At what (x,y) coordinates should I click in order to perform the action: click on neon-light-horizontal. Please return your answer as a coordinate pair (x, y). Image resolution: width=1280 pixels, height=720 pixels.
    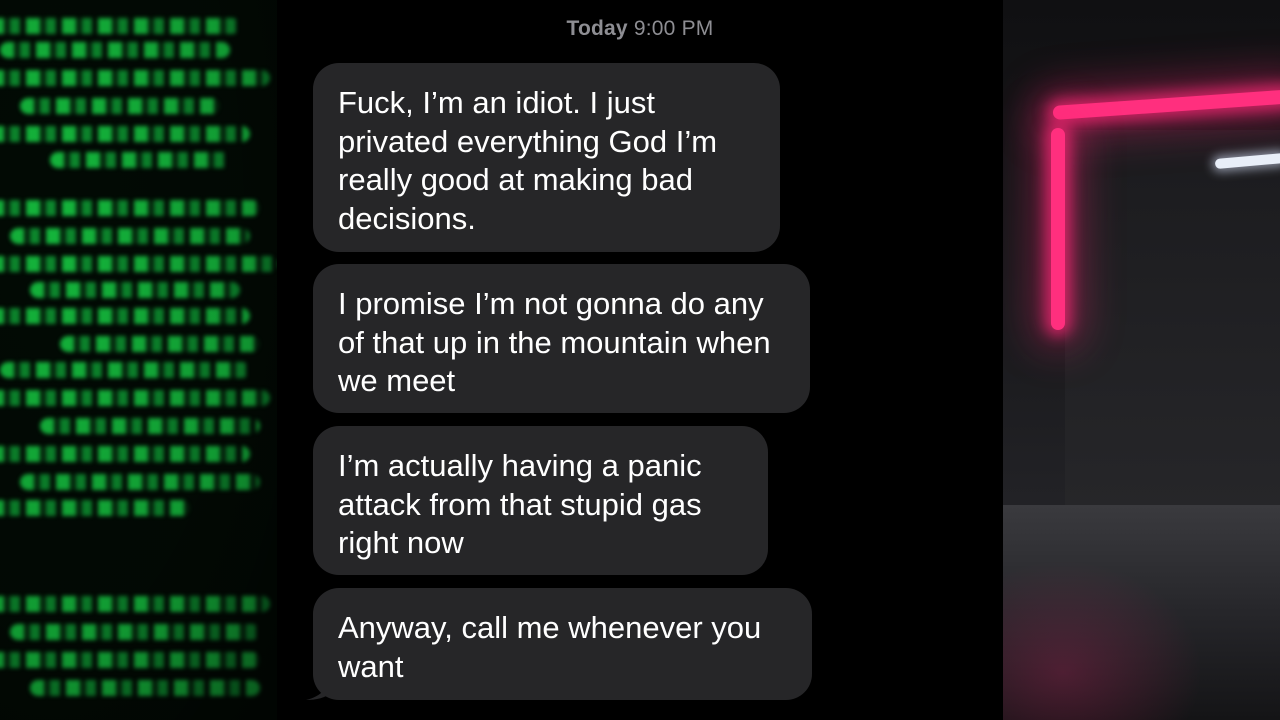
    Looking at the image, I should click on (1166, 104).